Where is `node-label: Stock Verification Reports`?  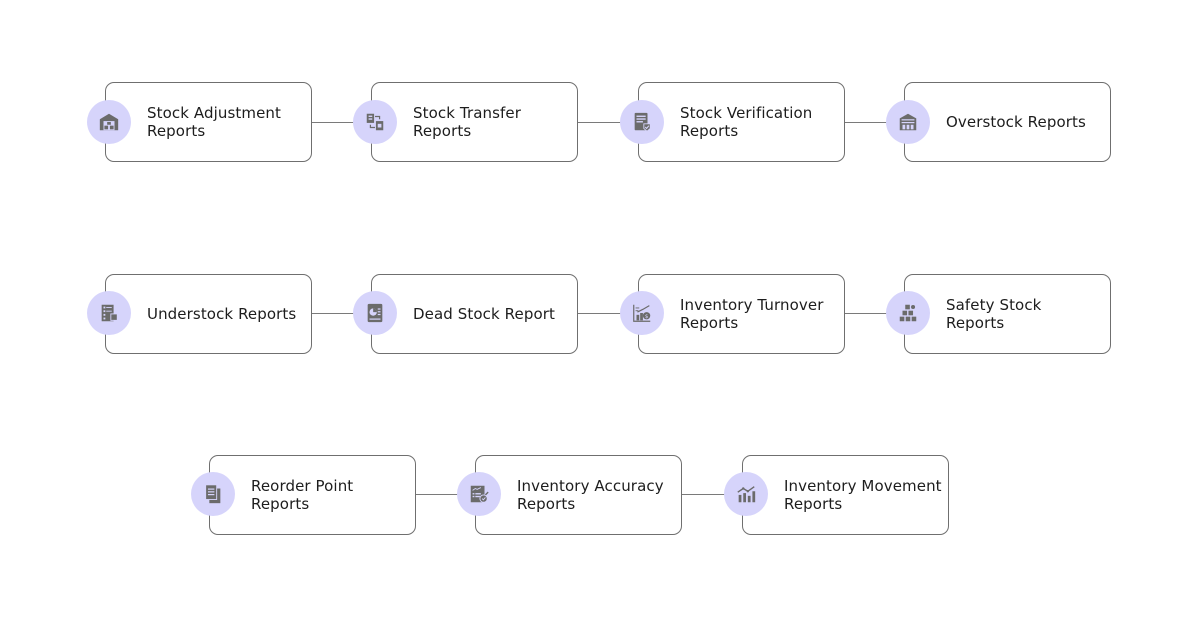
node-label: Stock Verification Reports is located at coordinates (746, 122).